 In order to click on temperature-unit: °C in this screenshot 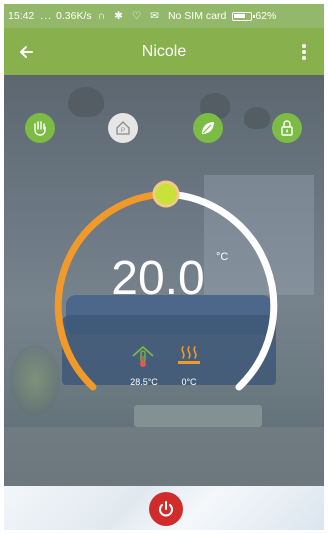, I will do `click(222, 257)`.